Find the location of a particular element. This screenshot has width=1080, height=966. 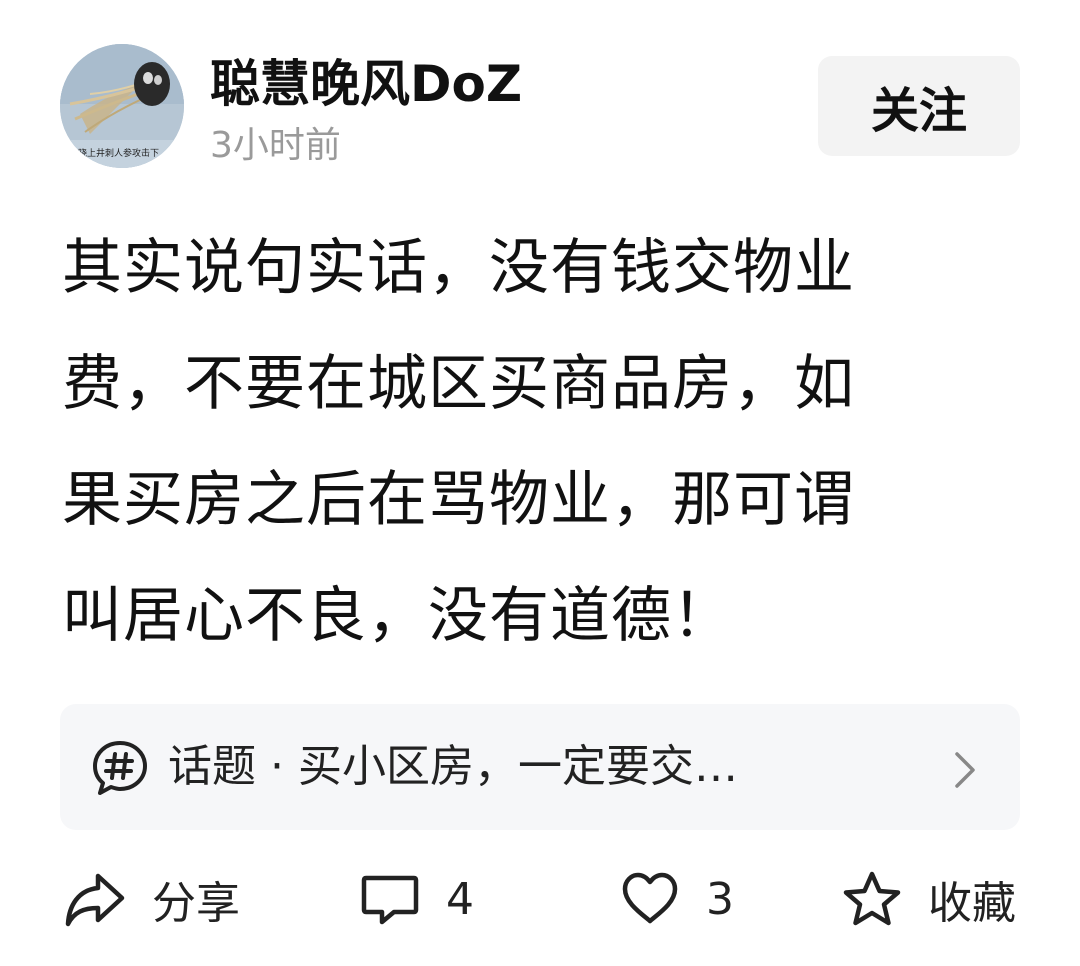

share-arrow-icon is located at coordinates (95, 900).